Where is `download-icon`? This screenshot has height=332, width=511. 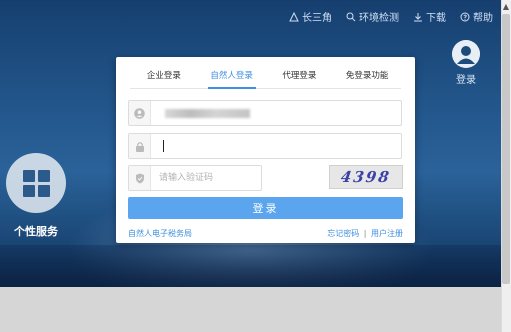 download-icon is located at coordinates (418, 16).